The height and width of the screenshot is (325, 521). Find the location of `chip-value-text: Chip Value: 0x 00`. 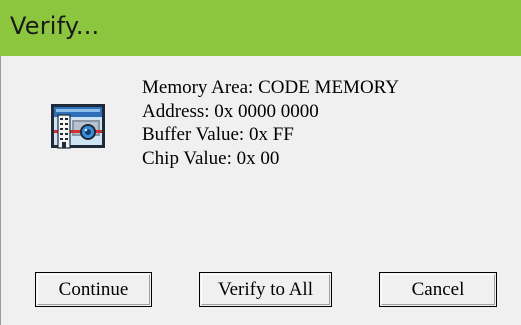

chip-value-text: Chip Value: 0x 00 is located at coordinates (211, 158).